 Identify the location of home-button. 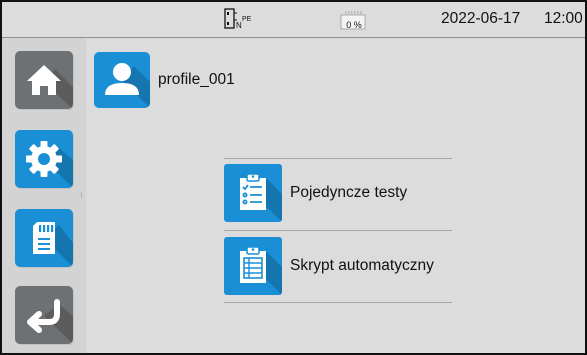
(44, 80).